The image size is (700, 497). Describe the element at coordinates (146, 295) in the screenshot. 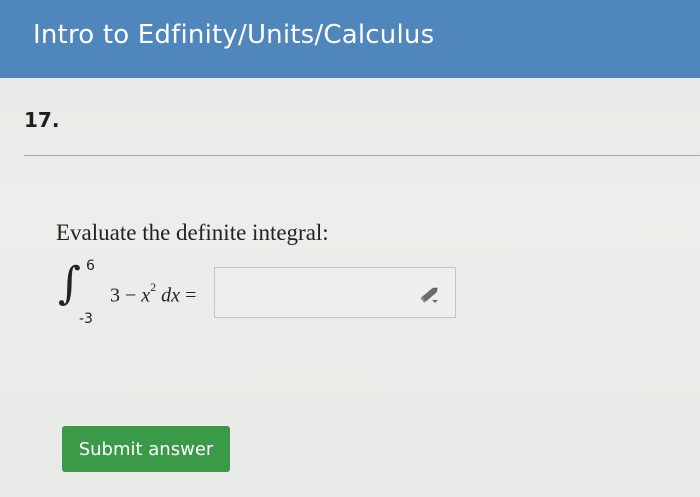

I see `integrand-variable: x` at that location.